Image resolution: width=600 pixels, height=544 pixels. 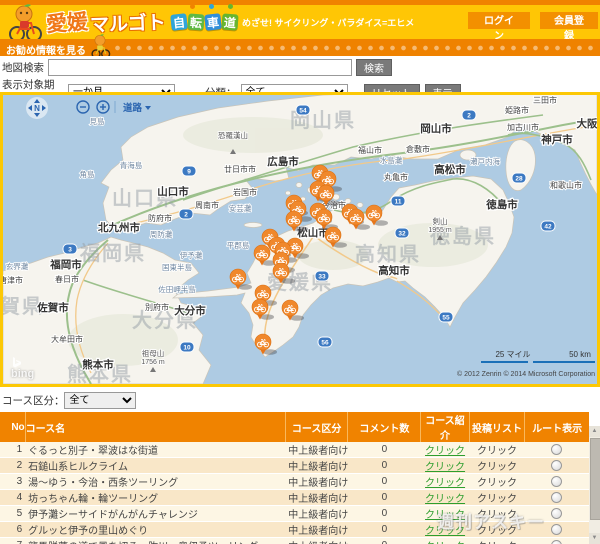 I want to click on city-label: 大分市, so click(x=190, y=310).